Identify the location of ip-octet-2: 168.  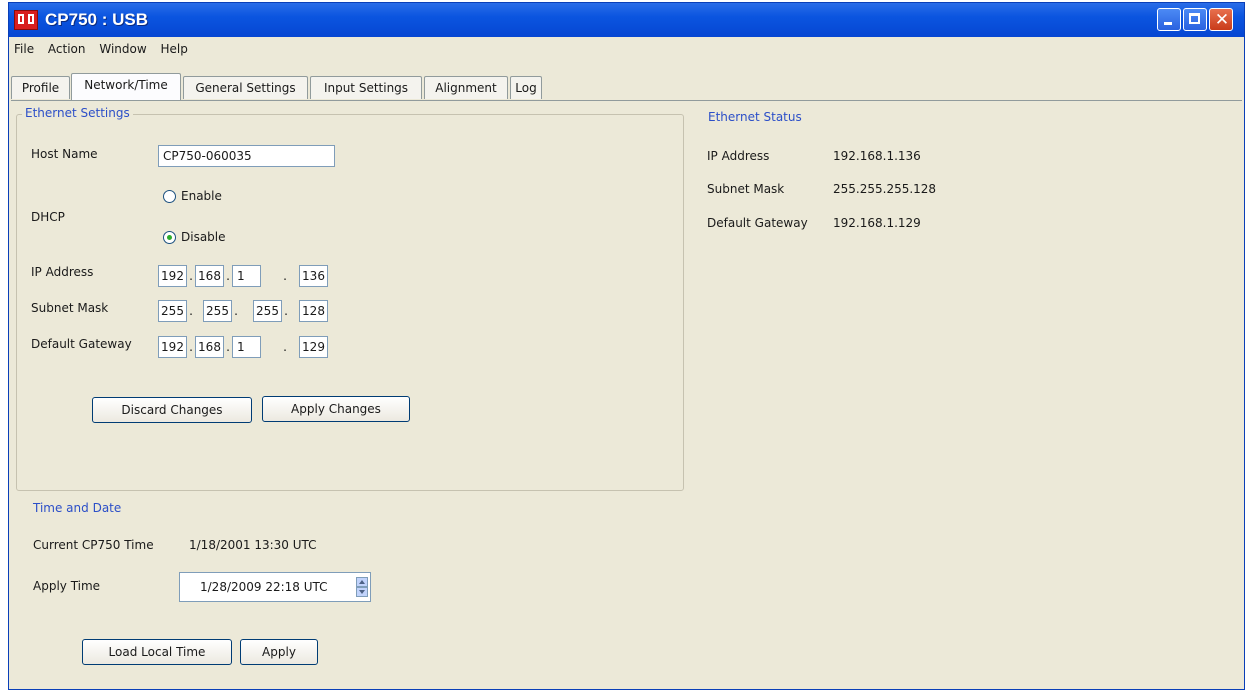
(209, 276).